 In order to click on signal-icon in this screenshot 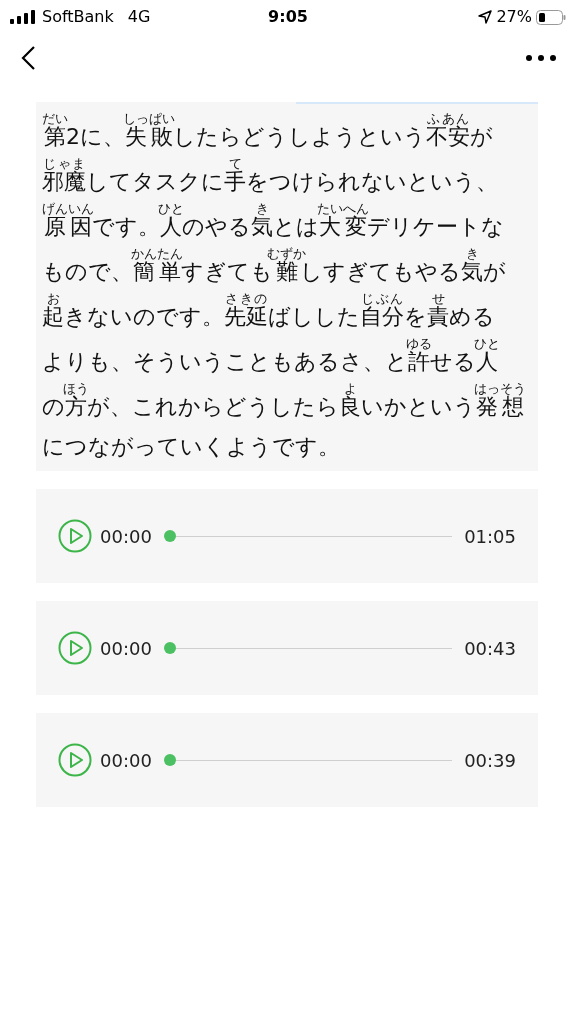, I will do `click(23, 17)`.